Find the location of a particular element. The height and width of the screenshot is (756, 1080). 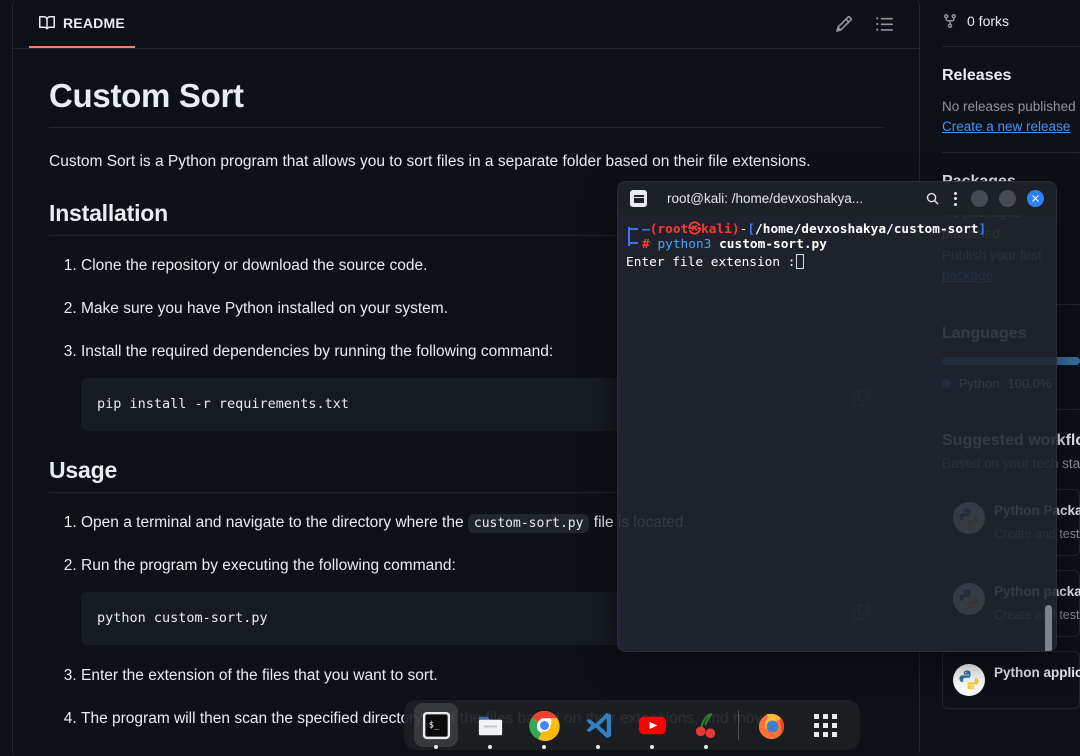

dock-item-files is located at coordinates (490, 726).